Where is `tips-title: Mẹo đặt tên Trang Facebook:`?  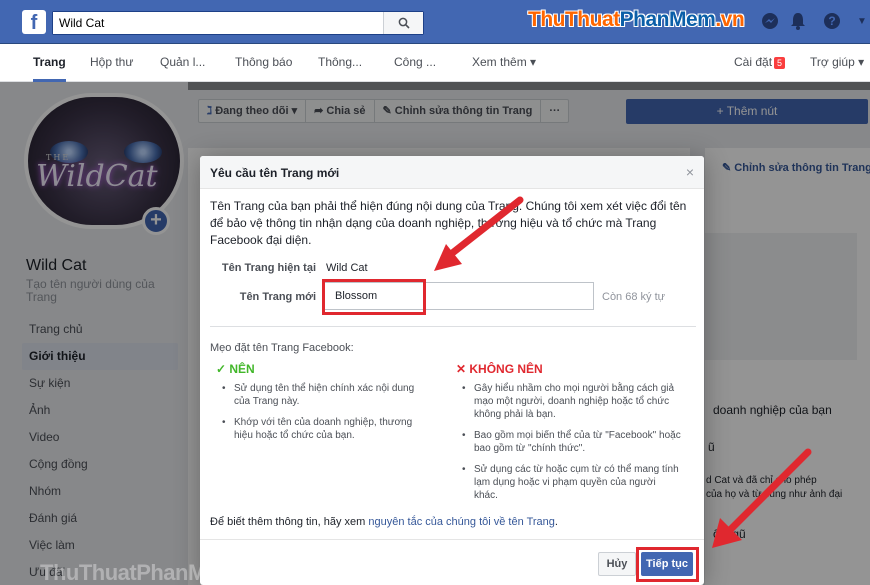
tips-title: Mẹo đặt tên Trang Facebook: is located at coordinates (282, 348).